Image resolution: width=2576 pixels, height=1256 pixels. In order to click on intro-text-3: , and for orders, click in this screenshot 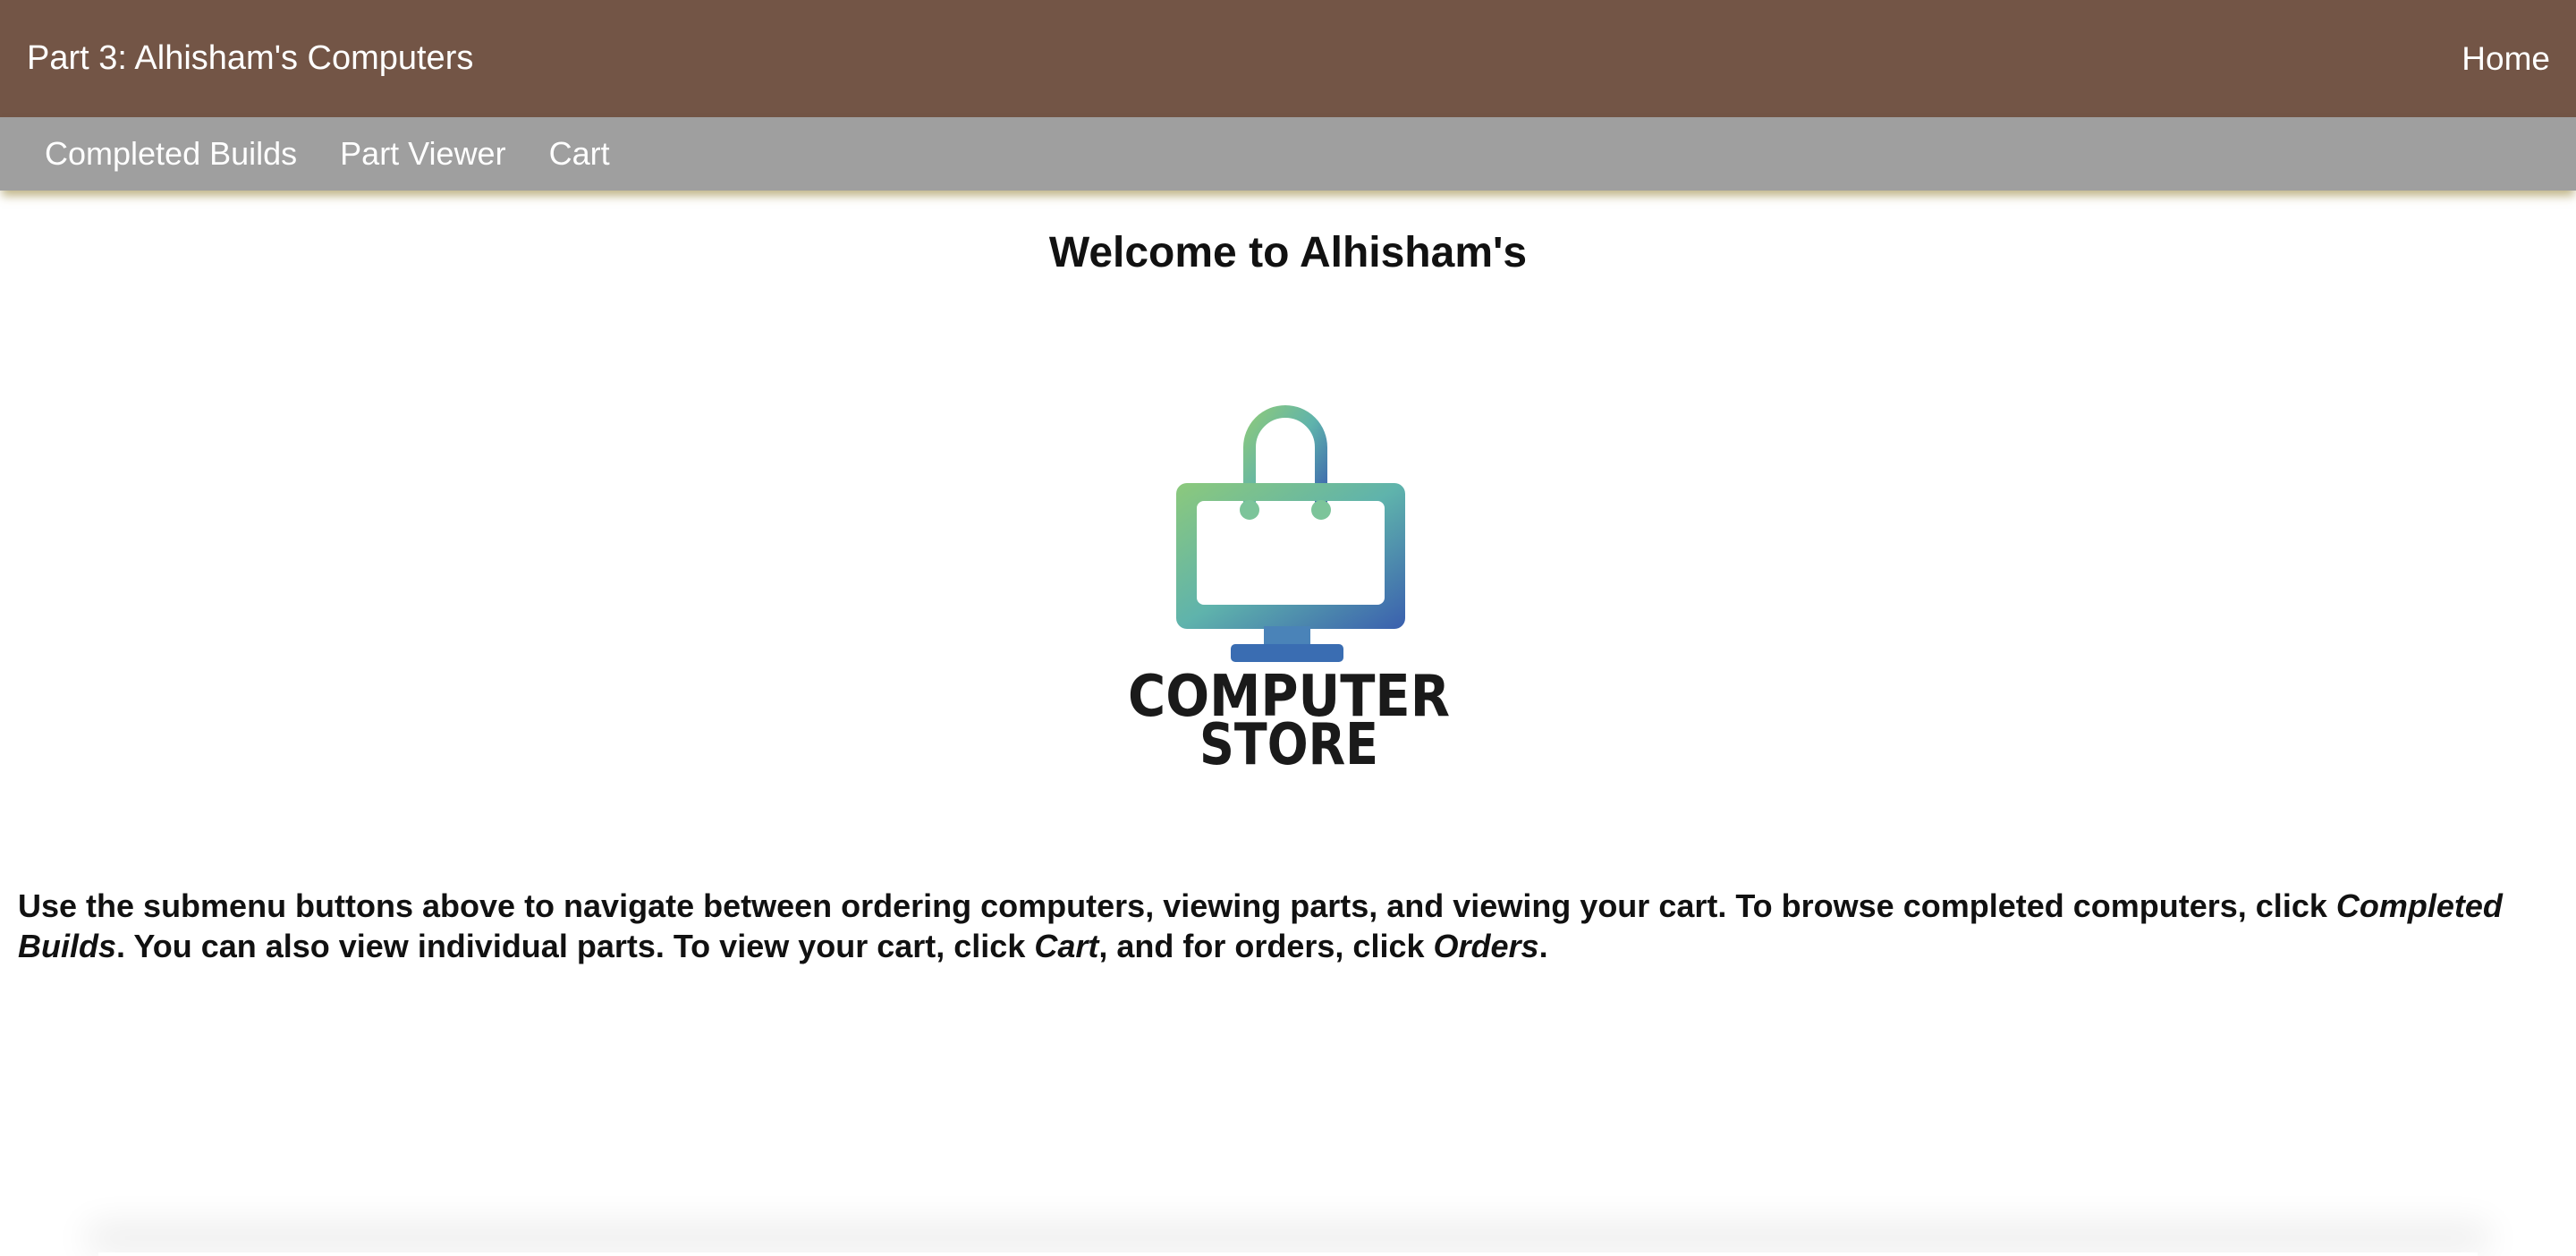, I will do `click(1266, 946)`.